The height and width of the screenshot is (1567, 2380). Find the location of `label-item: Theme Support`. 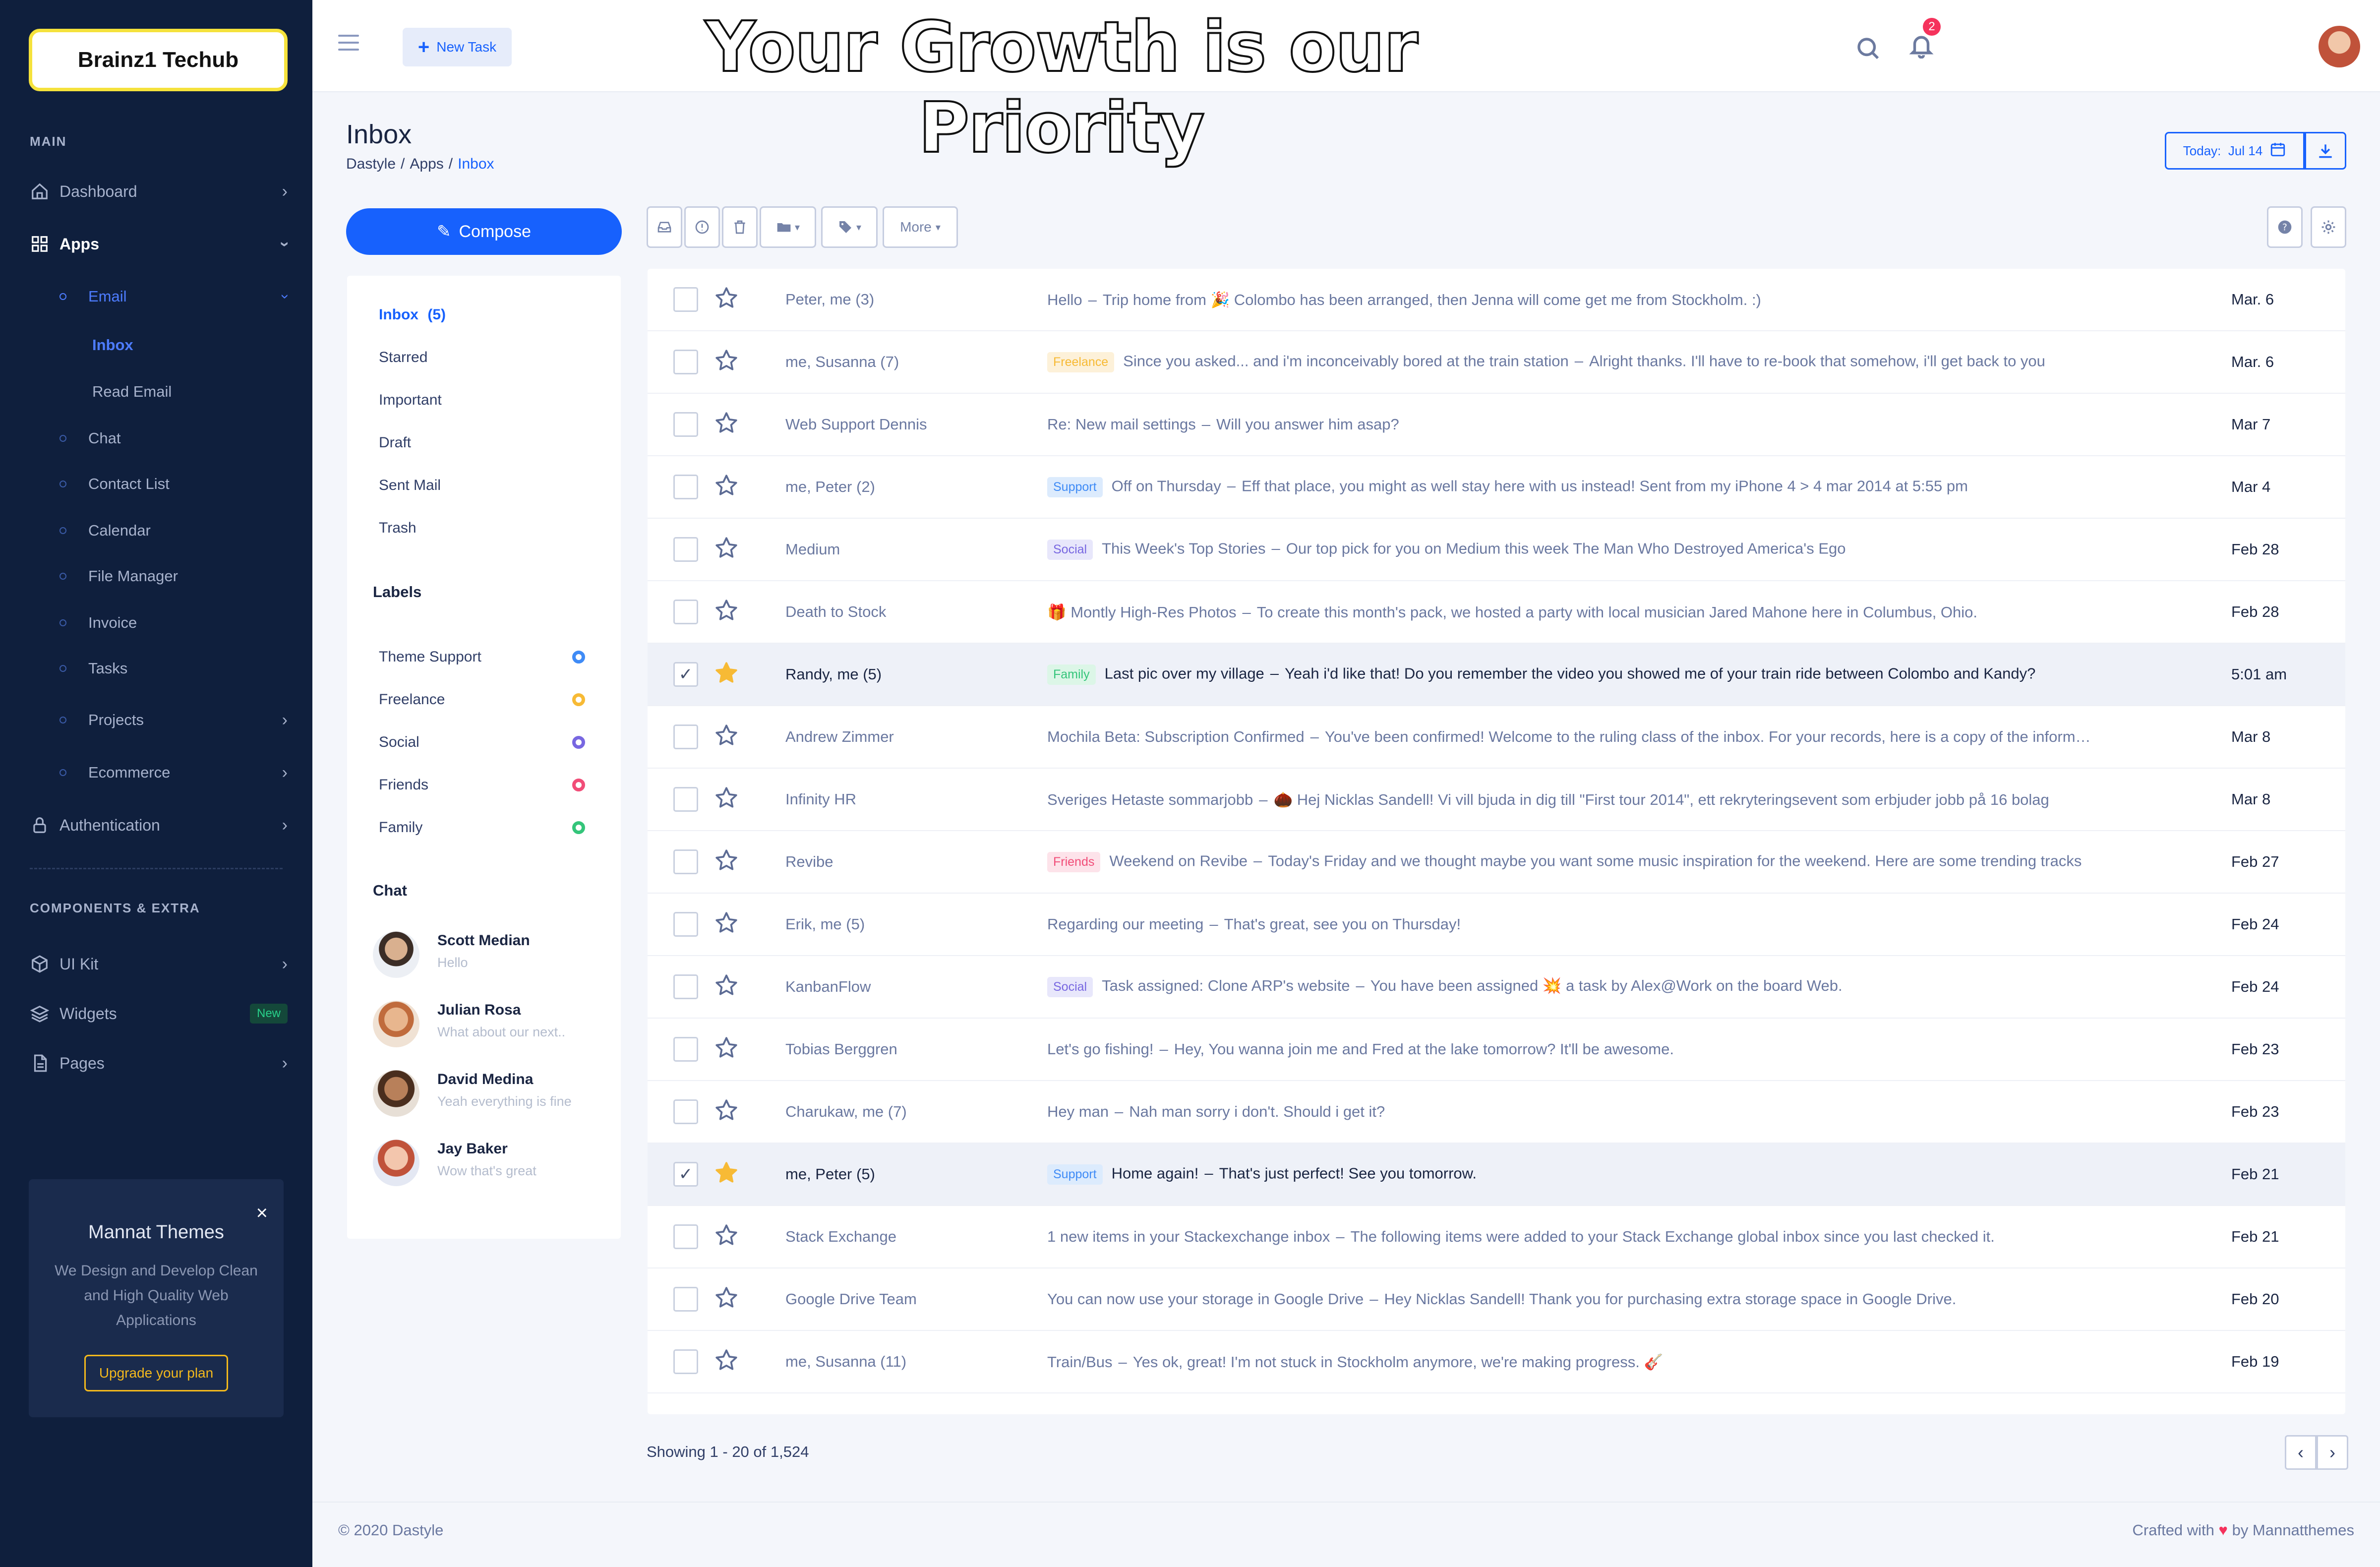

label-item: Theme Support is located at coordinates (482, 657).